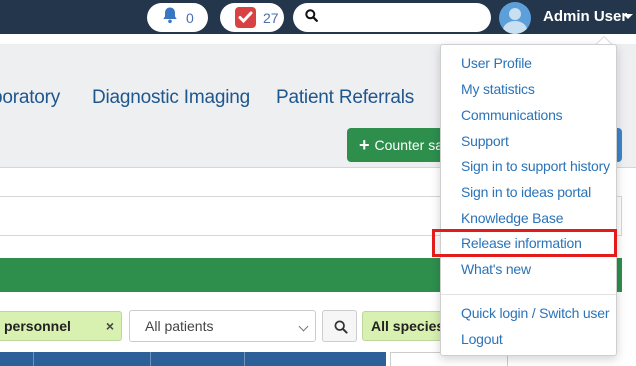  What do you see at coordinates (392, 17) in the screenshot?
I see `global-search-input` at bounding box center [392, 17].